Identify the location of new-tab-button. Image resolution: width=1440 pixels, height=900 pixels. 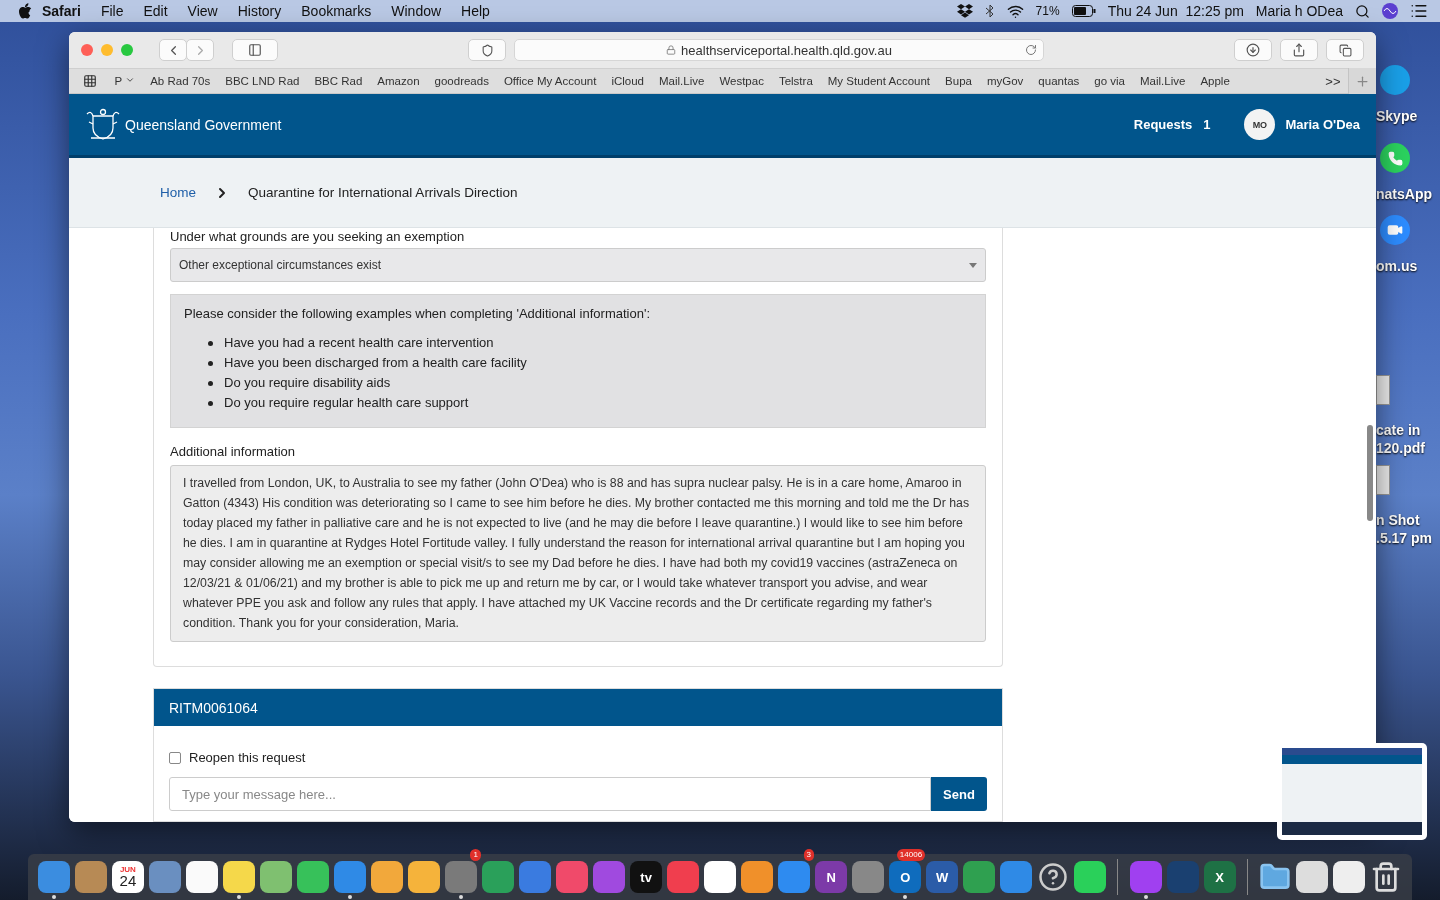
(1362, 81).